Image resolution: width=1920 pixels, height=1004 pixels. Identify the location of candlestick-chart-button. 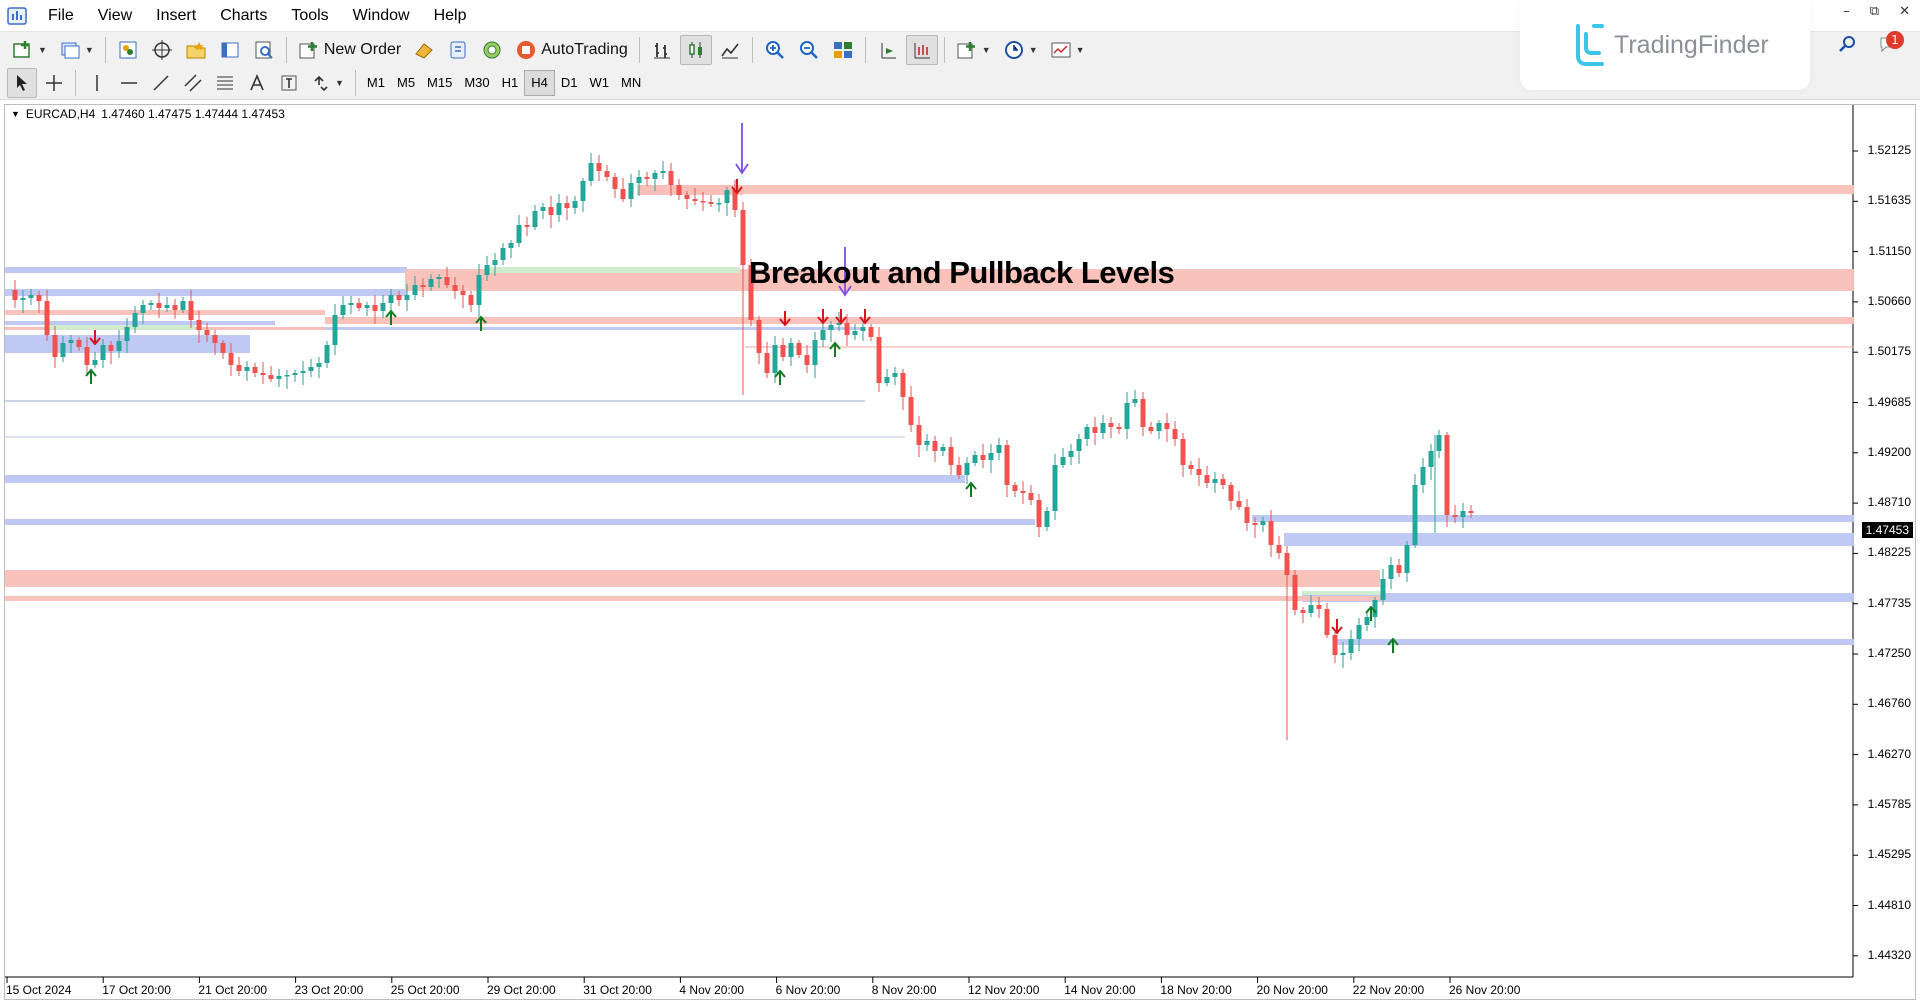
(695, 49).